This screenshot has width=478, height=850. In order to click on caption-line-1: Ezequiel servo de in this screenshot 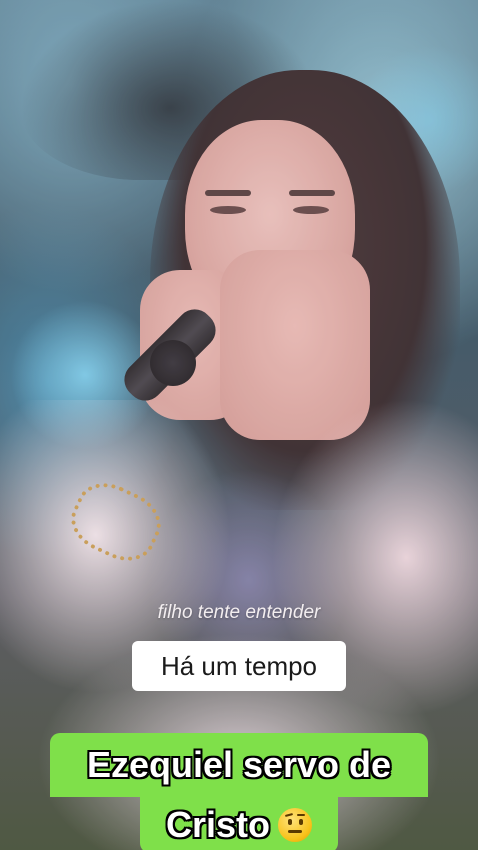, I will do `click(239, 765)`.